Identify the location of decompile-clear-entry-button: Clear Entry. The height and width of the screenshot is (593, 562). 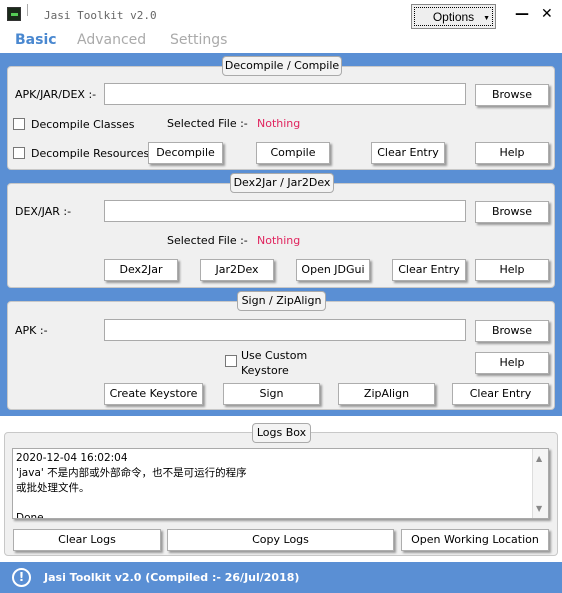
(408, 153).